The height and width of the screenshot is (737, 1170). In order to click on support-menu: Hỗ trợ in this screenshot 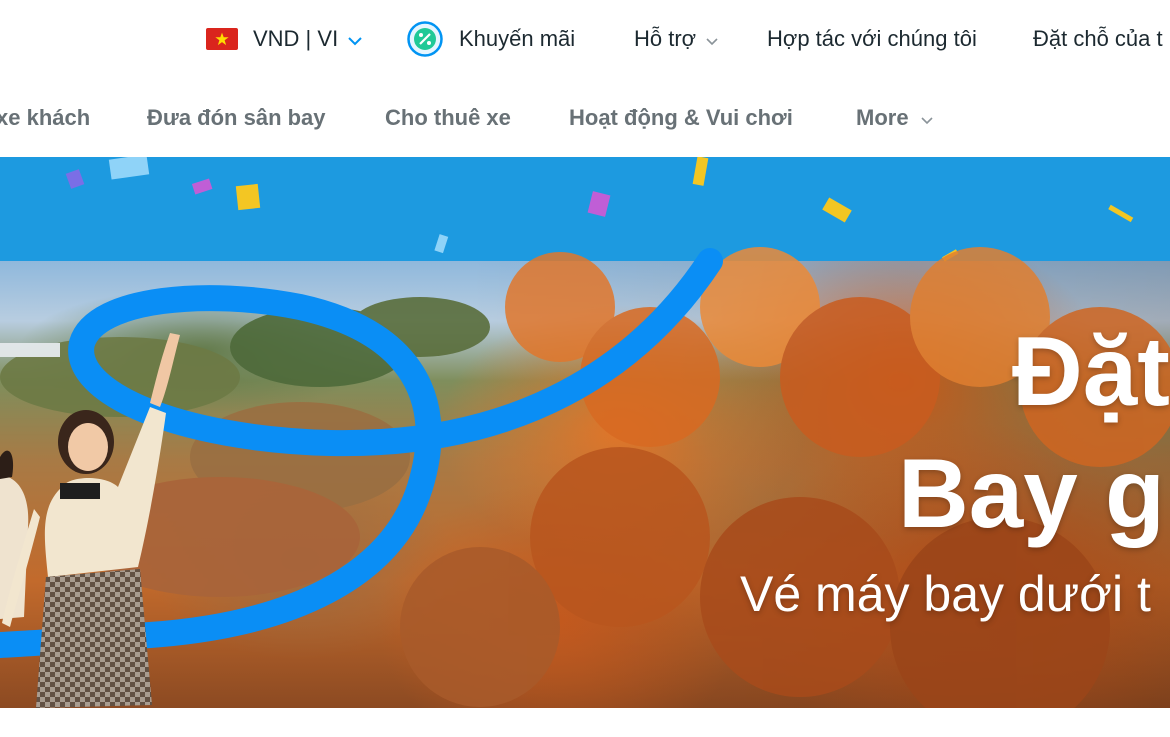, I will do `click(676, 39)`.